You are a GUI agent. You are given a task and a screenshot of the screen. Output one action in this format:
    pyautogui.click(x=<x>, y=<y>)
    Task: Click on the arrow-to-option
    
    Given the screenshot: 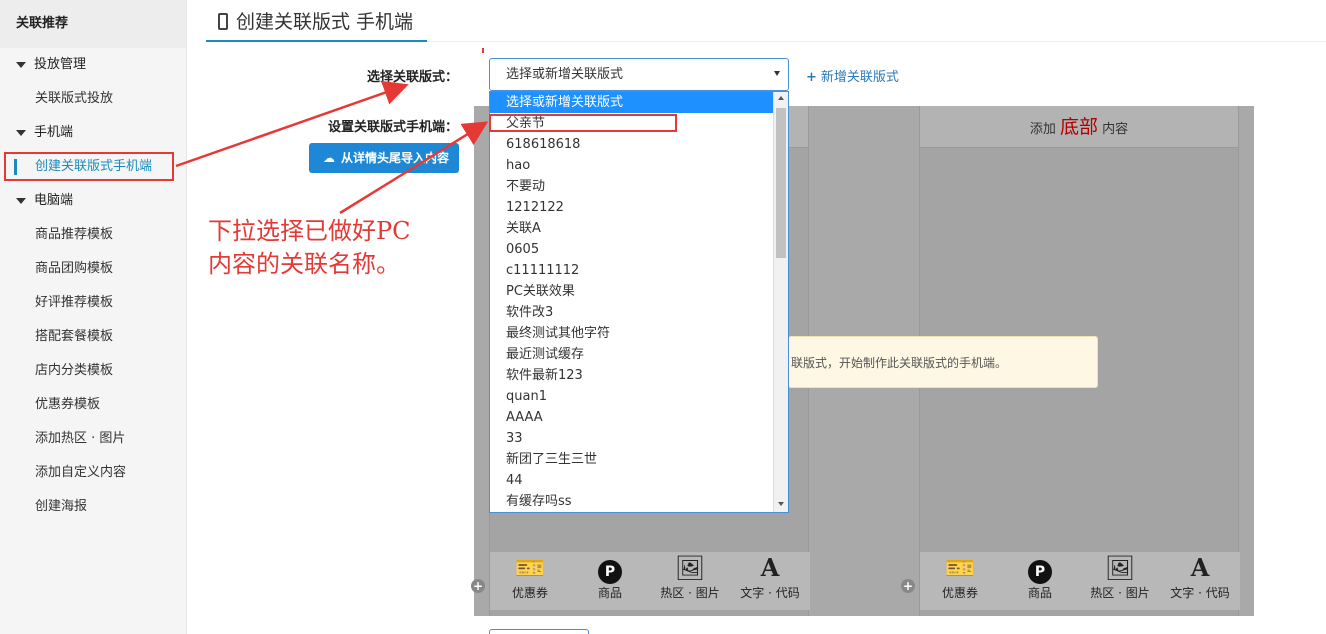 What is the action you would take?
    pyautogui.click(x=414, y=168)
    